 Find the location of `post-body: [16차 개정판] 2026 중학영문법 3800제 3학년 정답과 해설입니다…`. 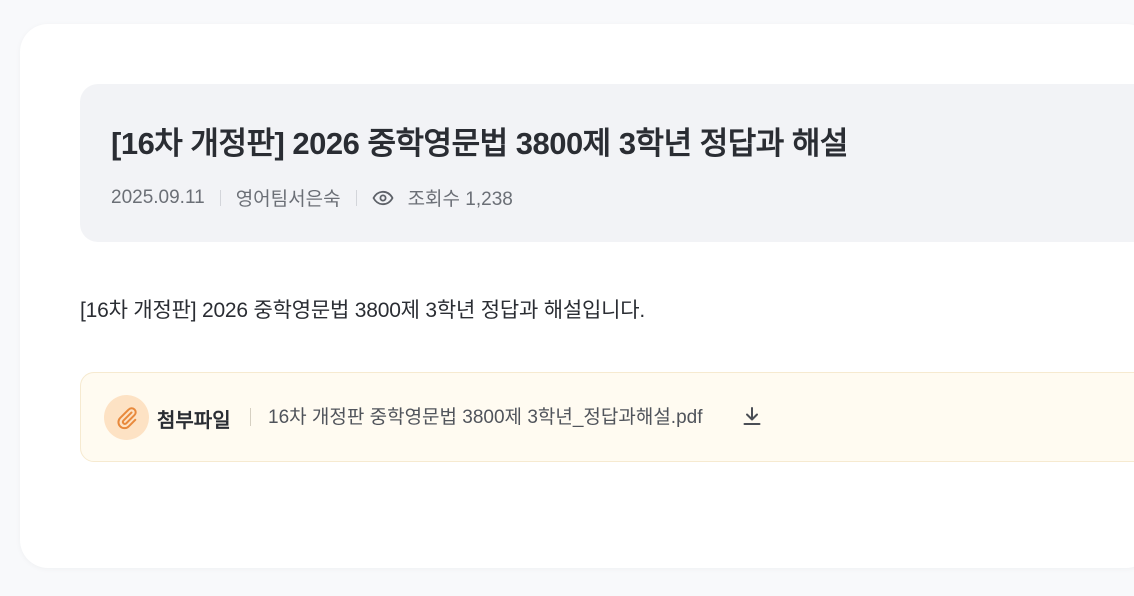

post-body: [16차 개정판] 2026 중학영문법 3800제 3학년 정답과 해설입니다… is located at coordinates (363, 310).